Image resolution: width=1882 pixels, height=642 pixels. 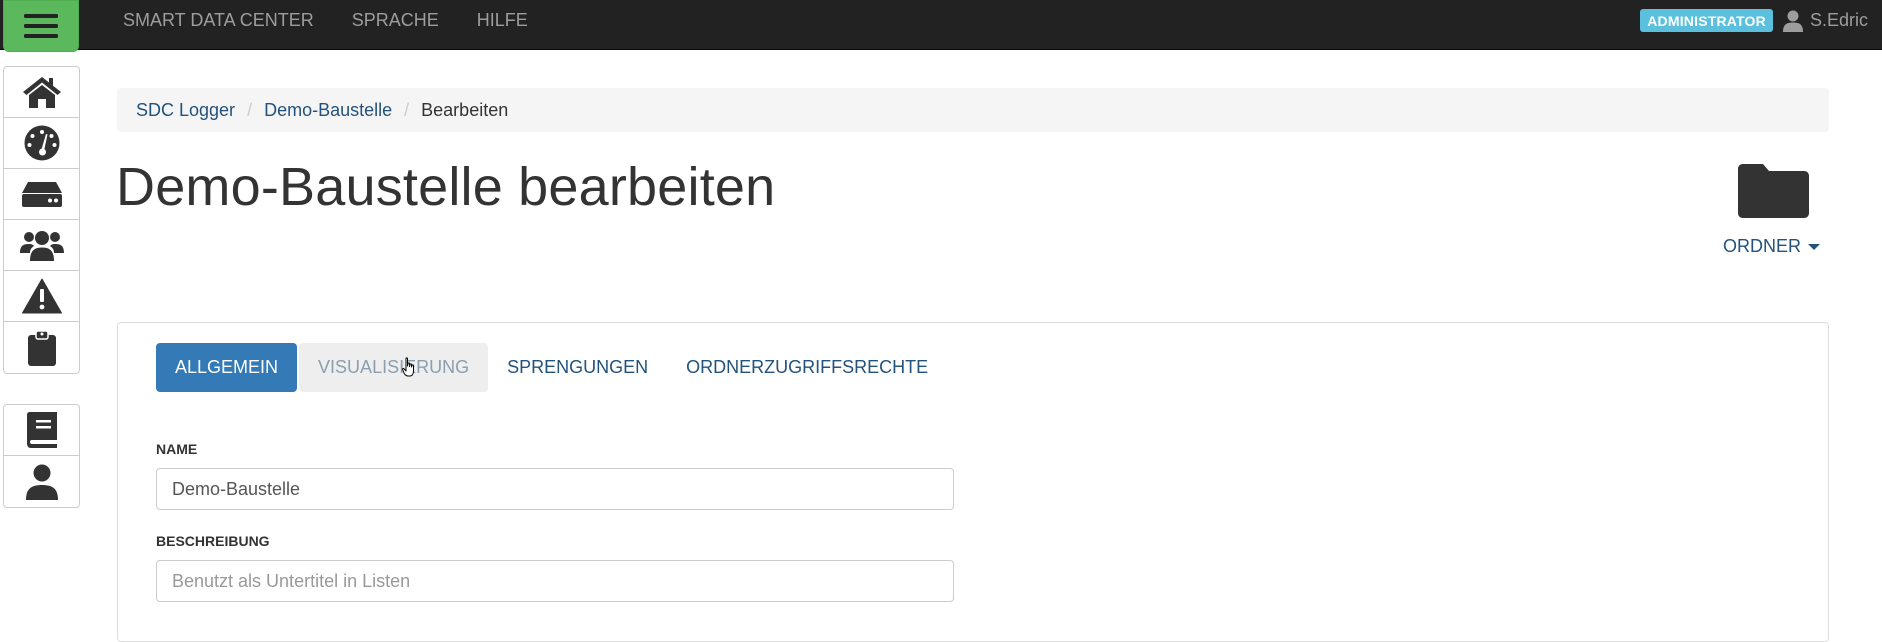 What do you see at coordinates (1838, 20) in the screenshot?
I see `user-name: S.Edric` at bounding box center [1838, 20].